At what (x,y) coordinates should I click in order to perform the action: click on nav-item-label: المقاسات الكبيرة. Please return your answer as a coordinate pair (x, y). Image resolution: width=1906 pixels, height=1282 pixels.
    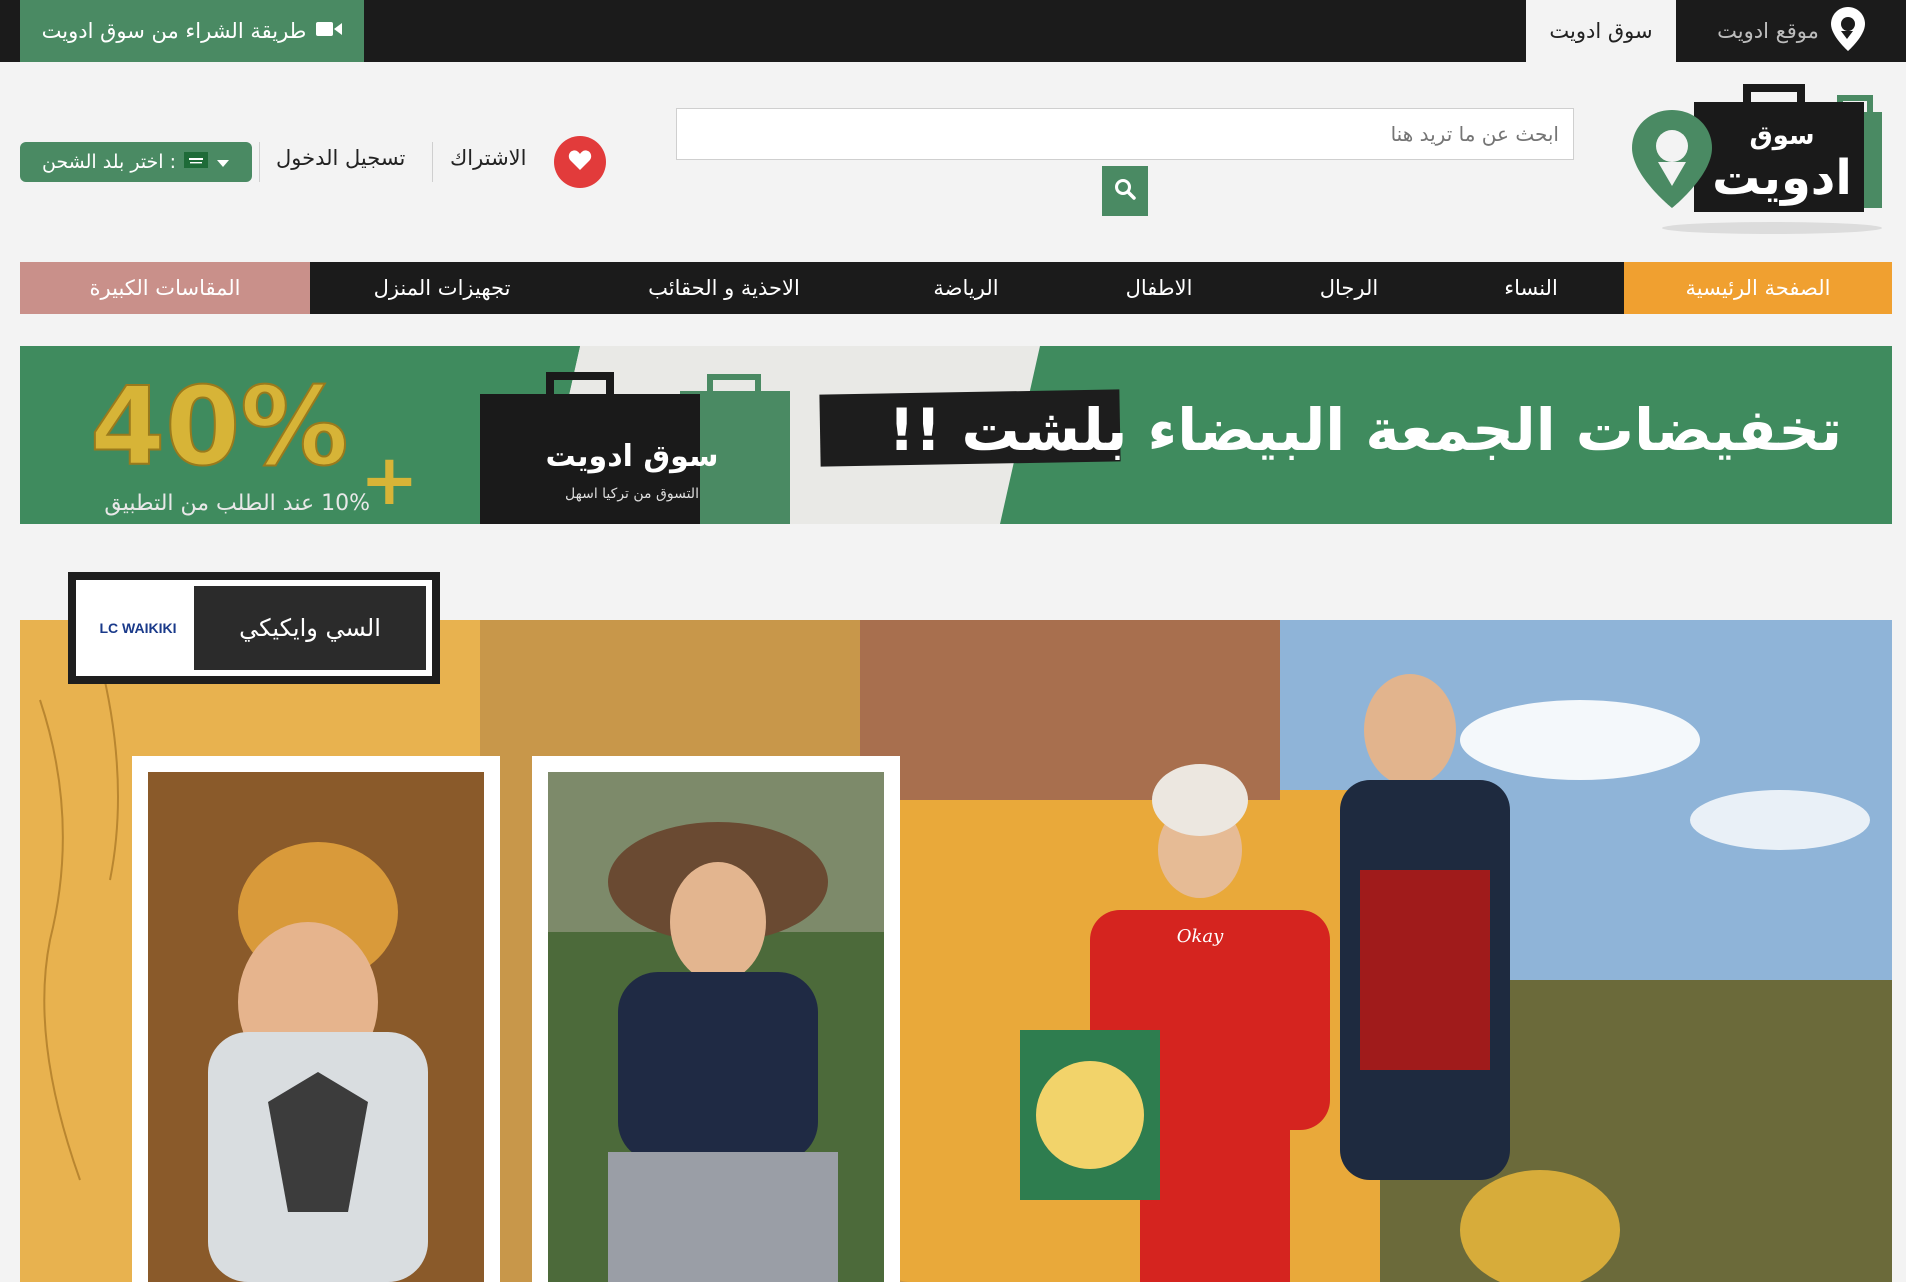
    Looking at the image, I should click on (165, 288).